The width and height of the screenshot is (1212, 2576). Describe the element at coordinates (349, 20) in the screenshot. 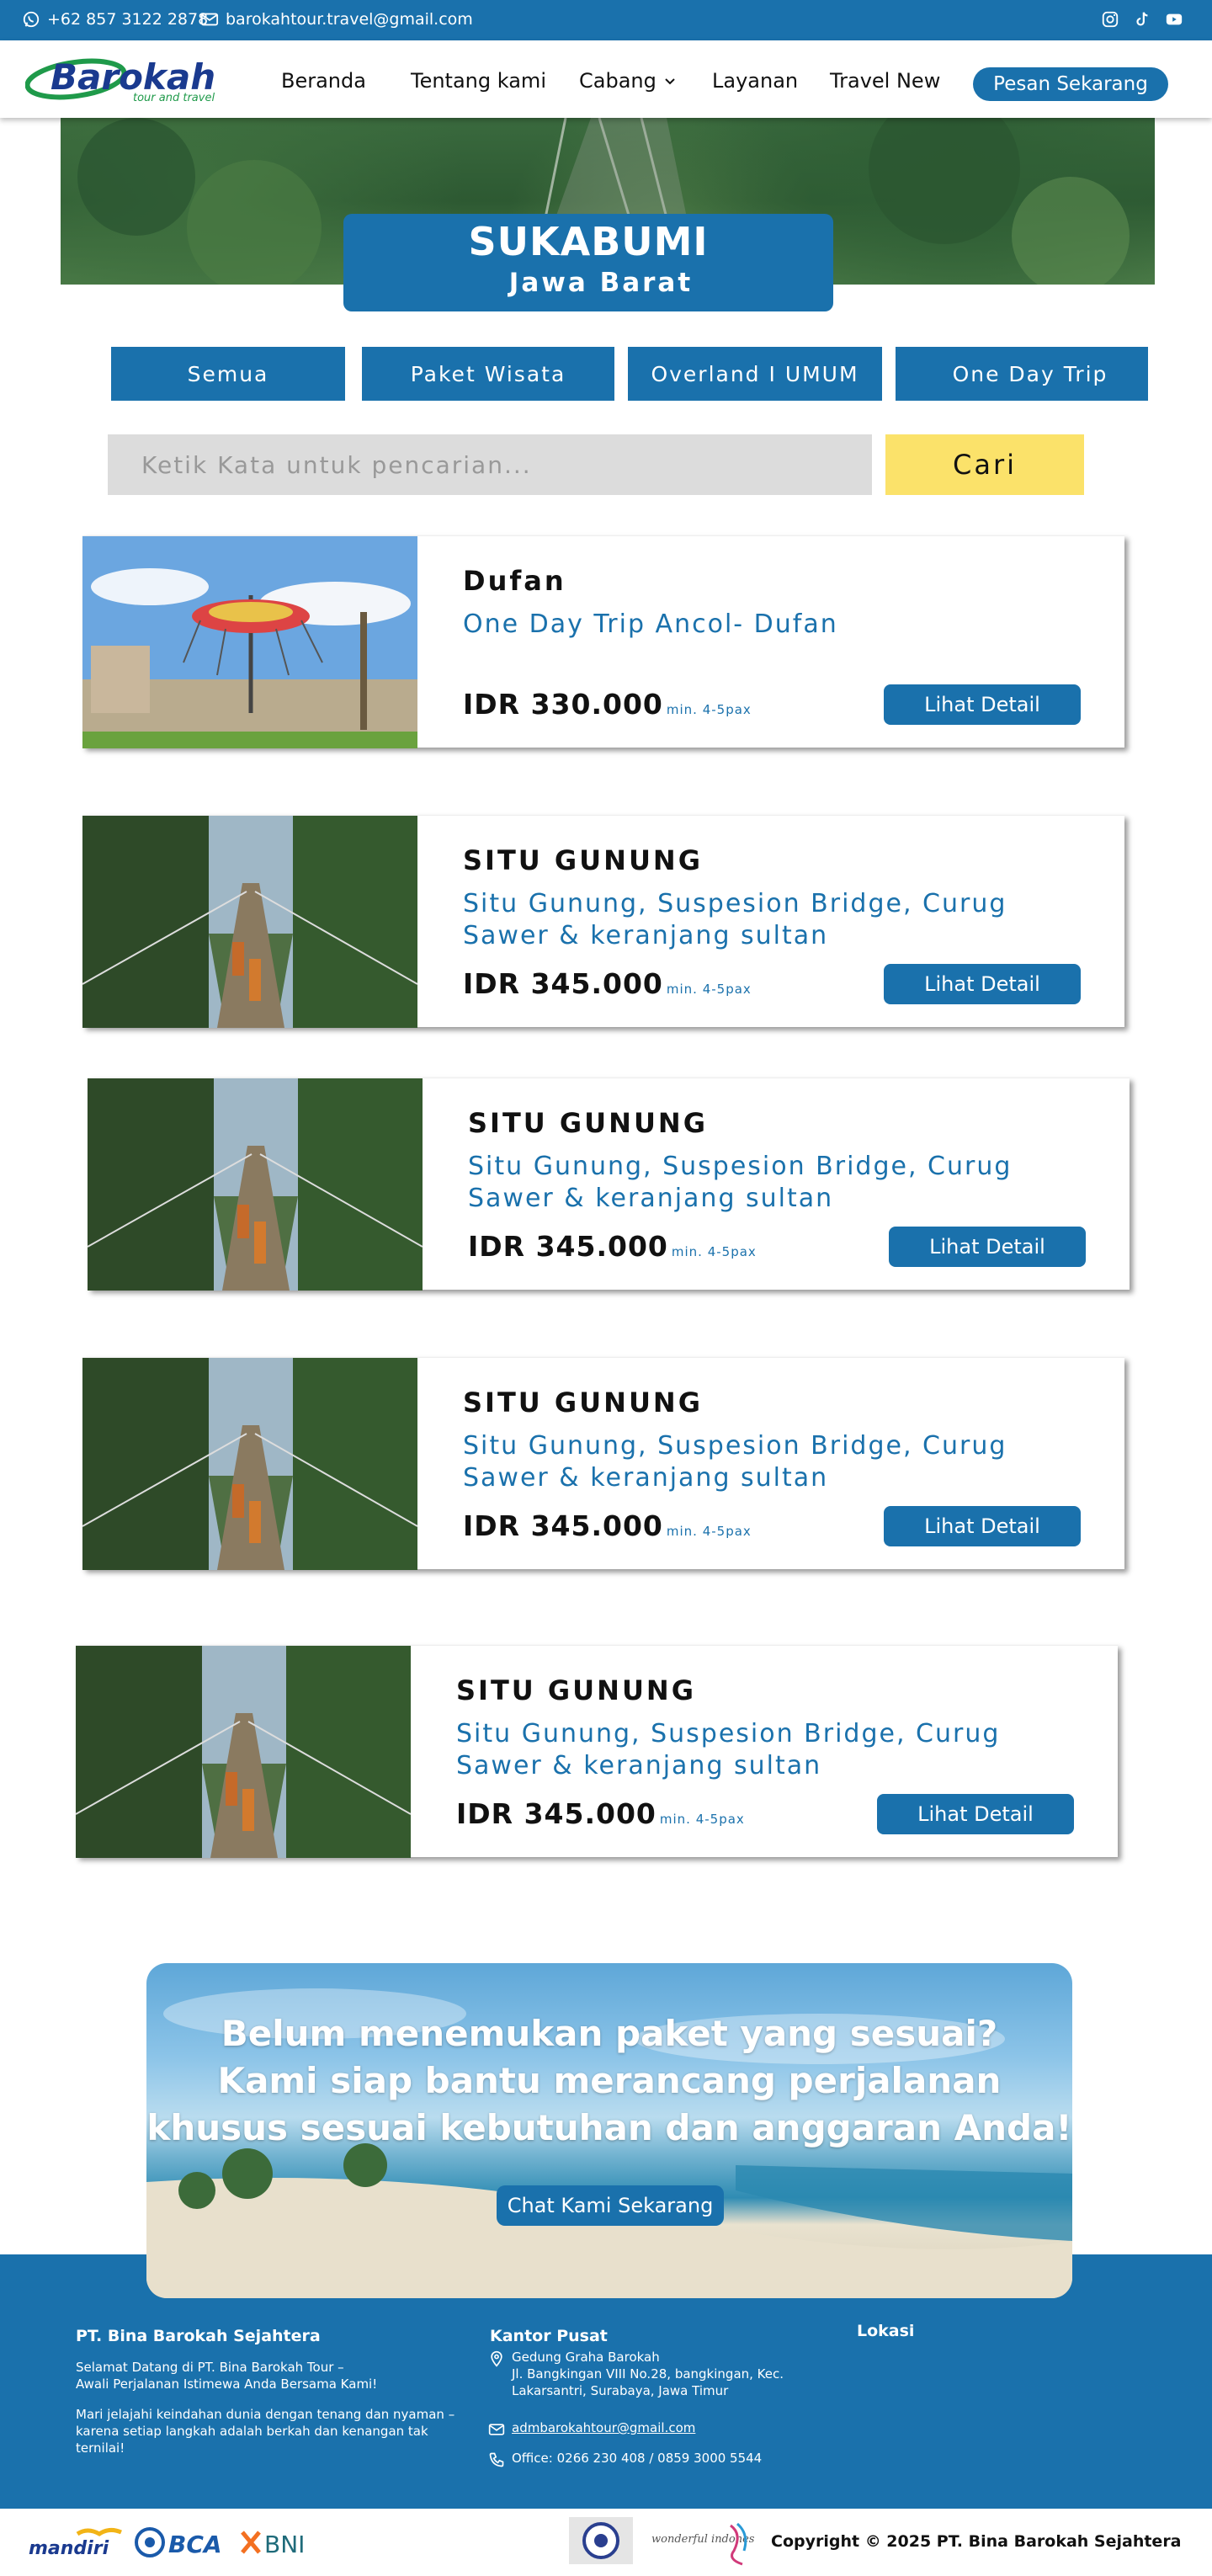

I see `email-text: barokahtour.travel@gmail.com` at that location.